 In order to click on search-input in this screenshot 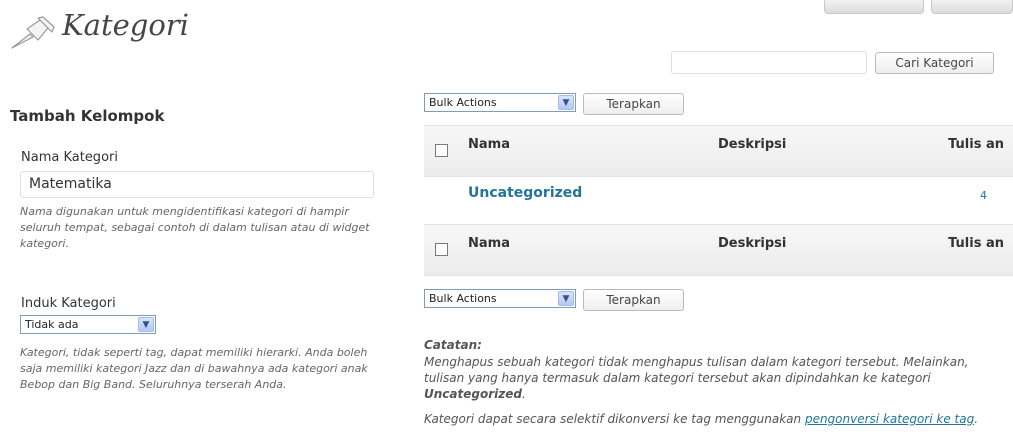, I will do `click(769, 62)`.